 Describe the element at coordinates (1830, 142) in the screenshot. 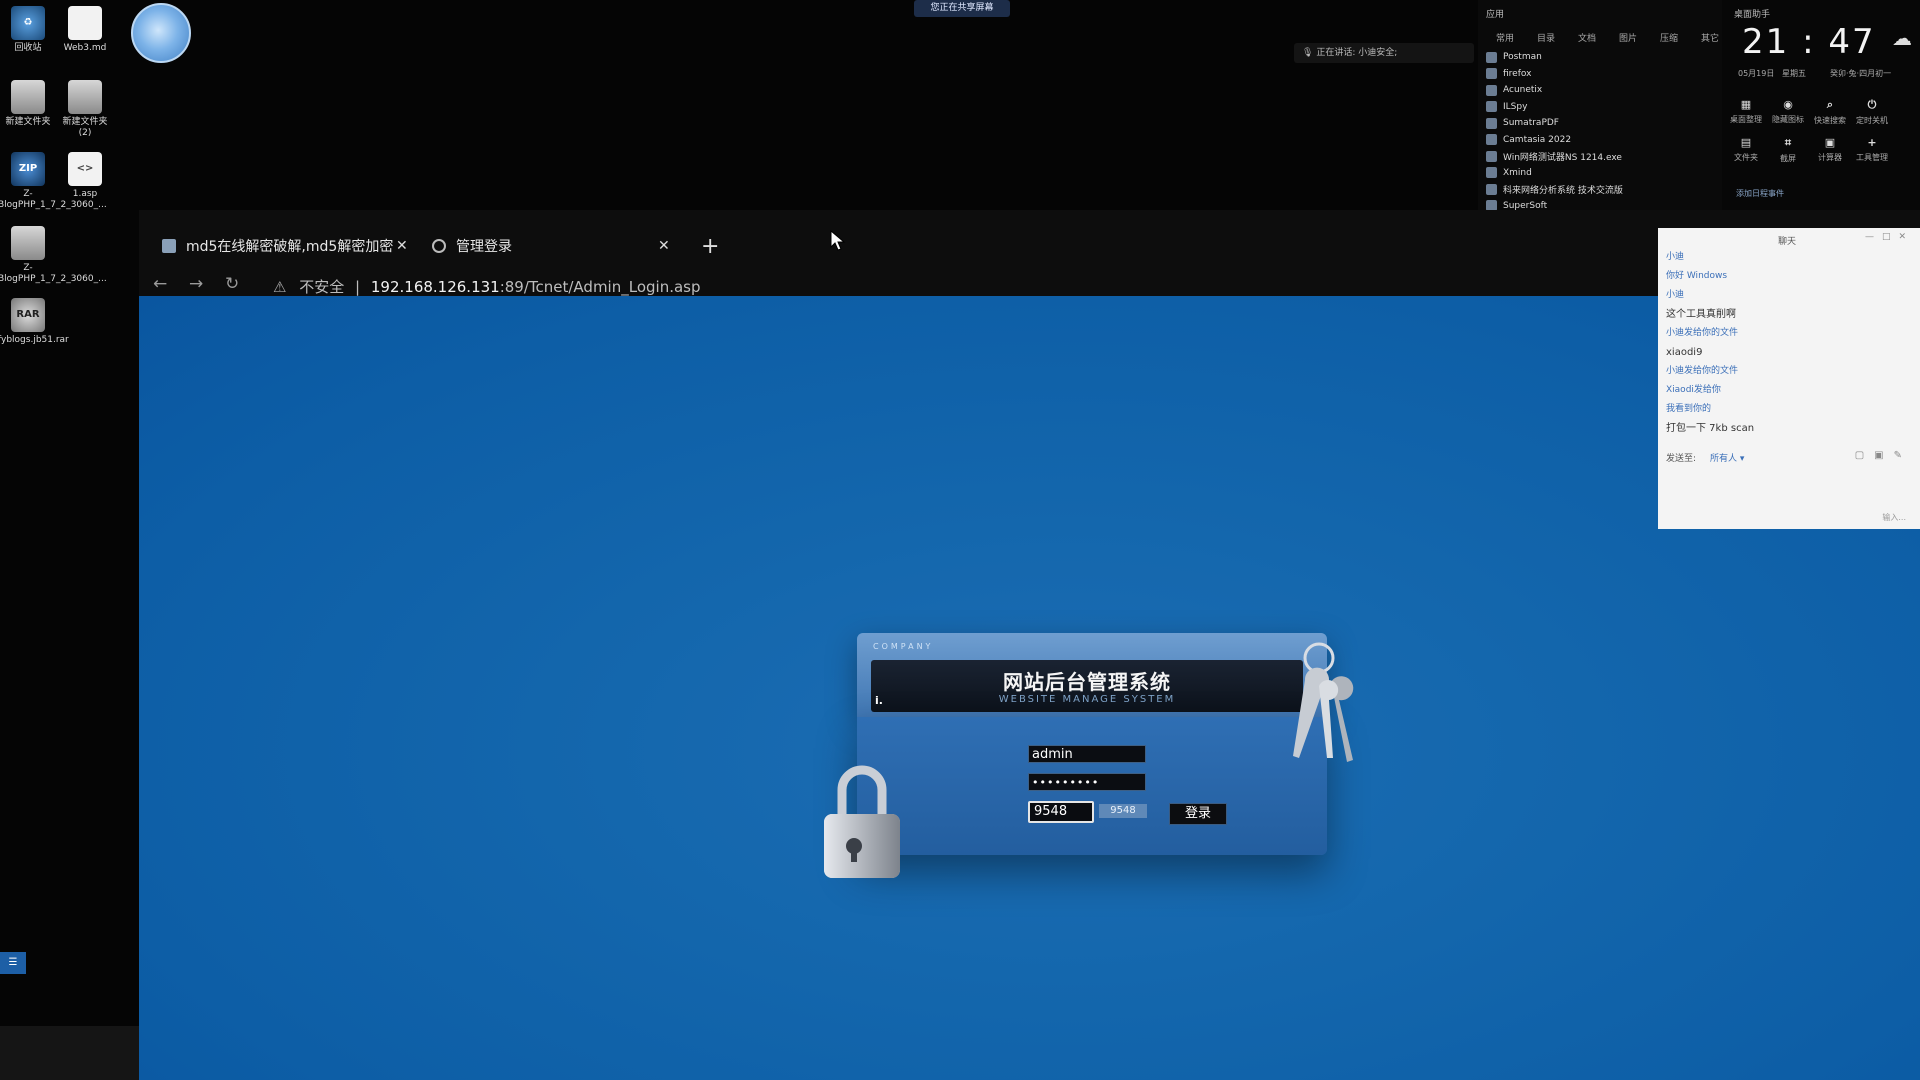

I see `calculator-icon: ▣` at that location.